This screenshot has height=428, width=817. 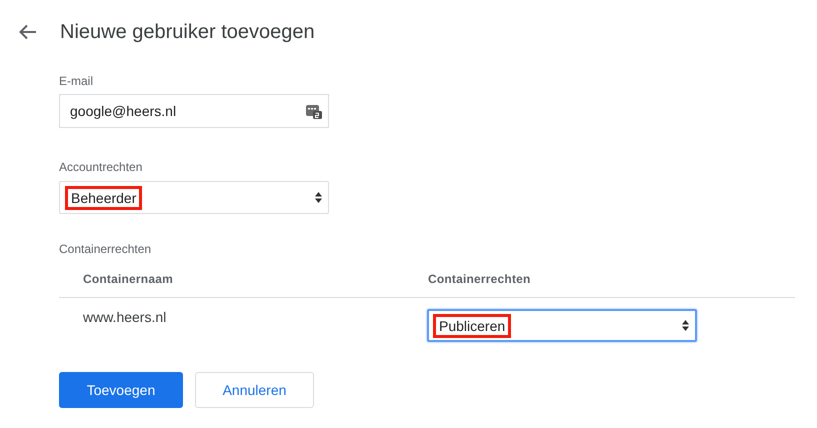 I want to click on cancel-button: Annuleren, so click(x=254, y=390).